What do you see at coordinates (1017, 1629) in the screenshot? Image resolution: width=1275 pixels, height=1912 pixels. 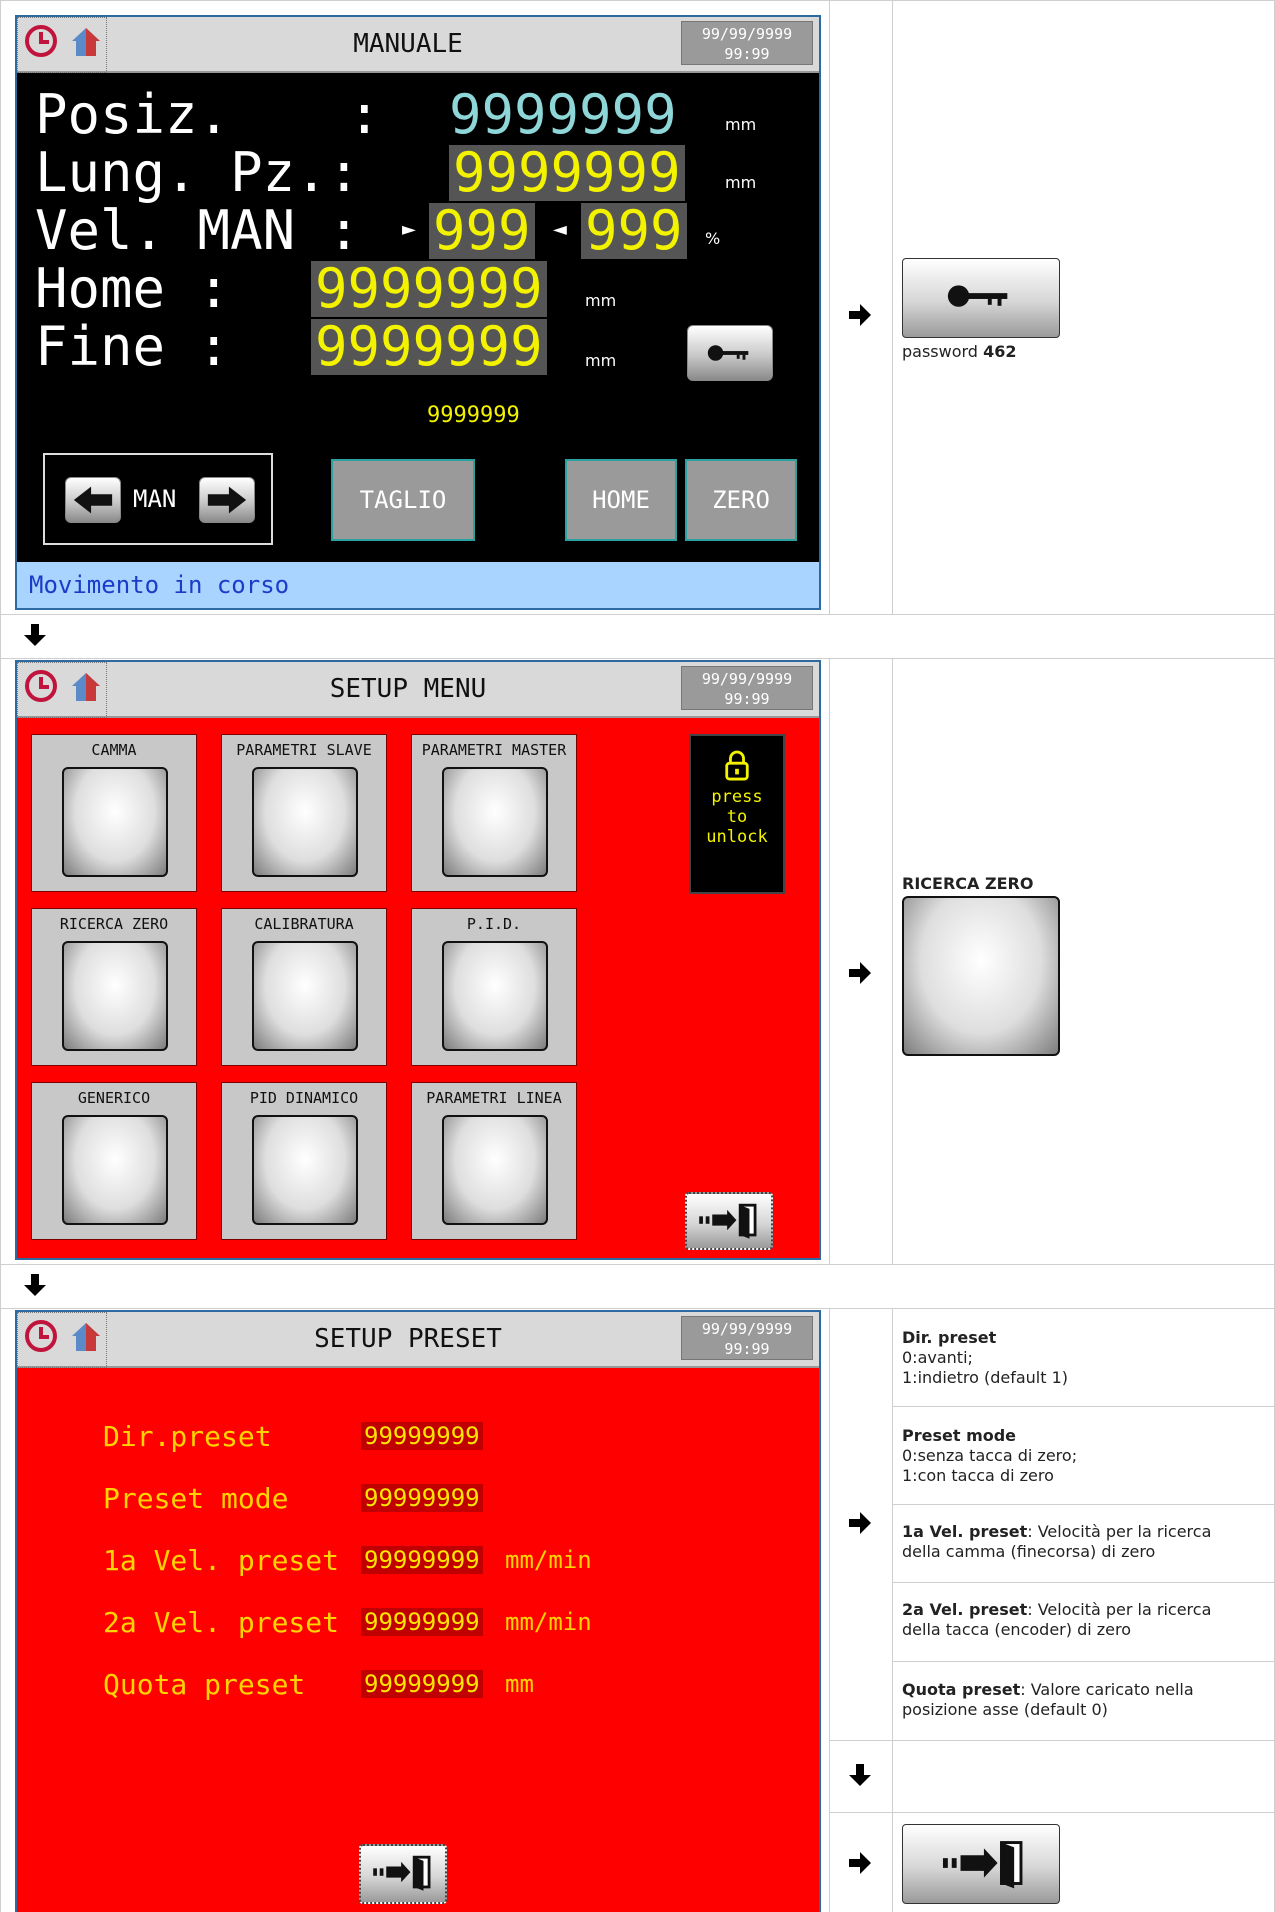 I see `desc-text2: della tacca (encoder) di zero` at bounding box center [1017, 1629].